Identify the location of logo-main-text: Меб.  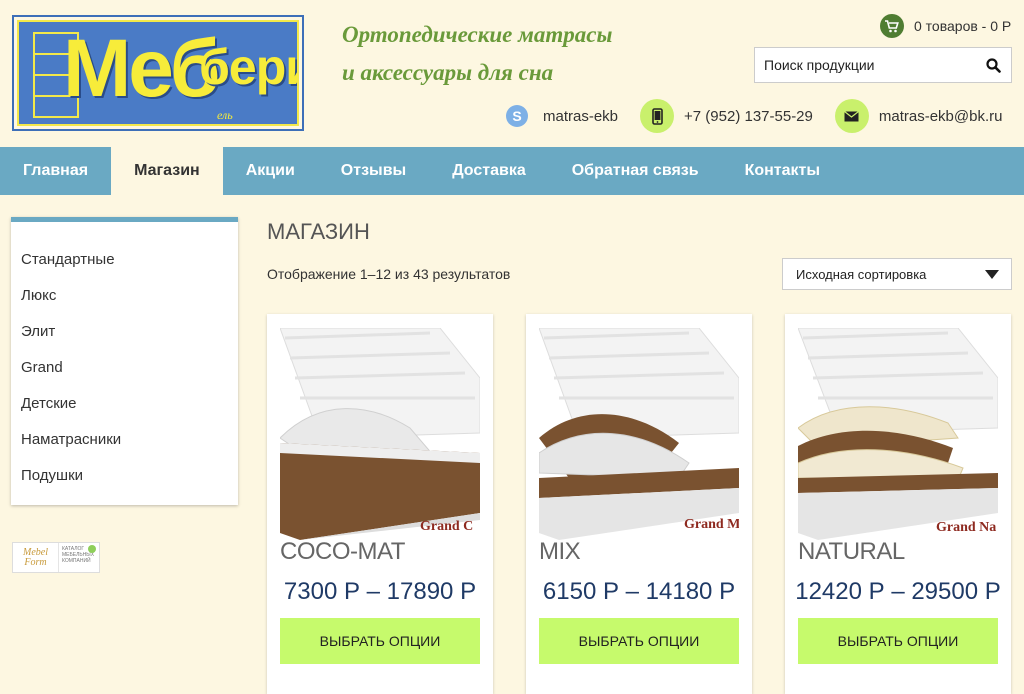
(141, 68).